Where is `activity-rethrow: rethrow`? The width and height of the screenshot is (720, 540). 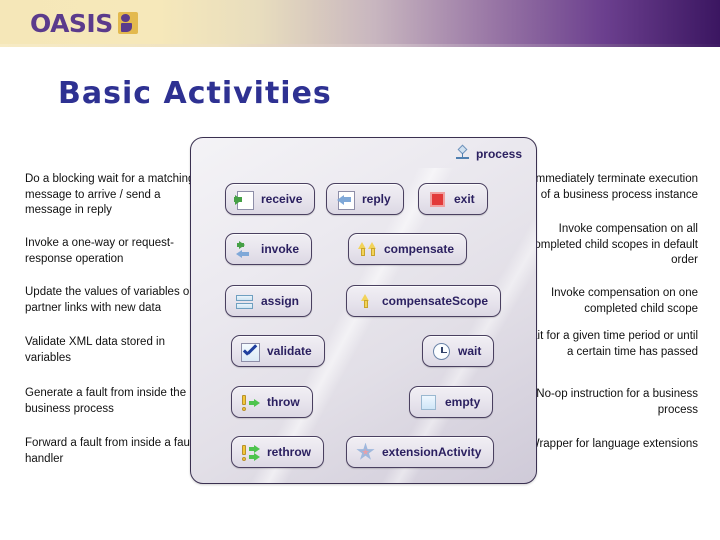 activity-rethrow: rethrow is located at coordinates (278, 452).